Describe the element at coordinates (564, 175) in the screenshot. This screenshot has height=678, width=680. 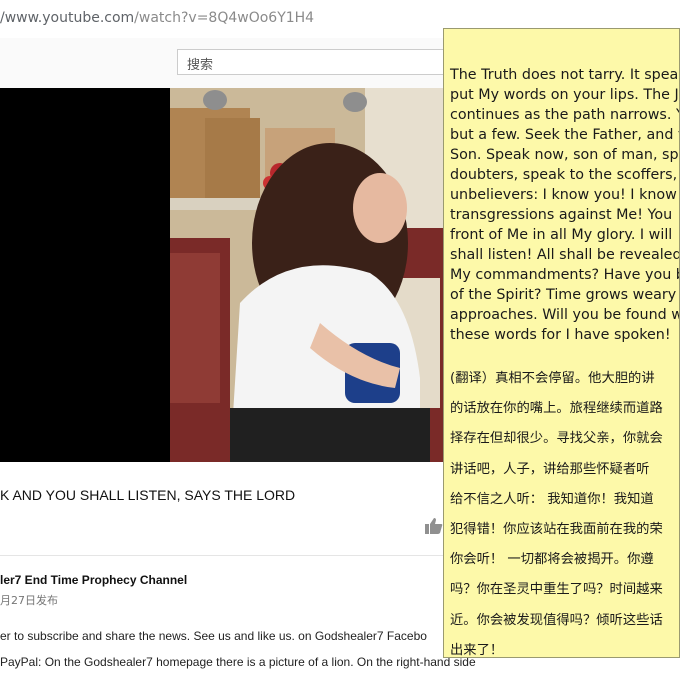
I see `note-line: doubters, speak to the scoffers,` at that location.